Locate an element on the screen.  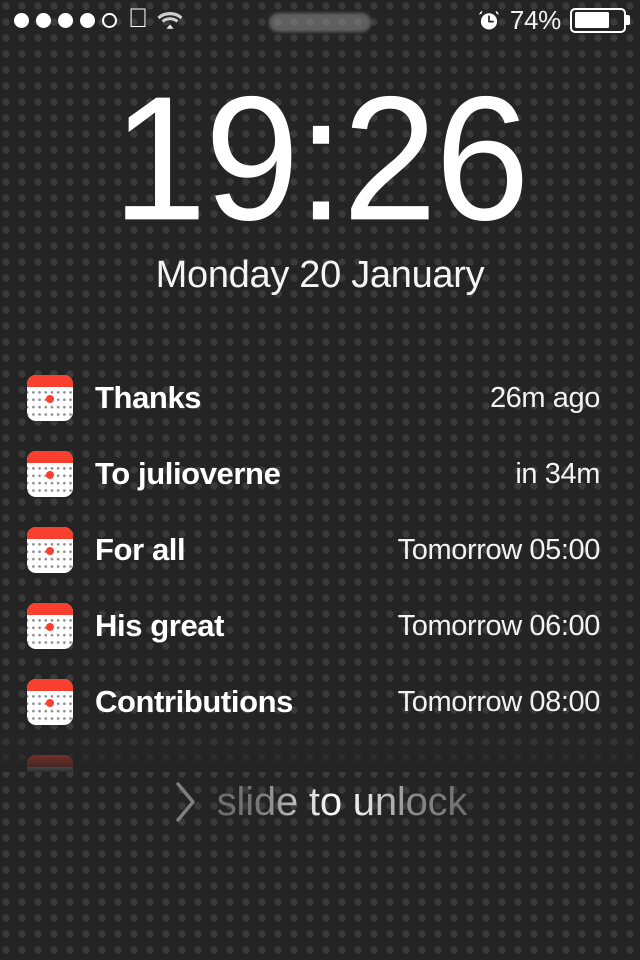
notification-title: His great is located at coordinates (160, 625).